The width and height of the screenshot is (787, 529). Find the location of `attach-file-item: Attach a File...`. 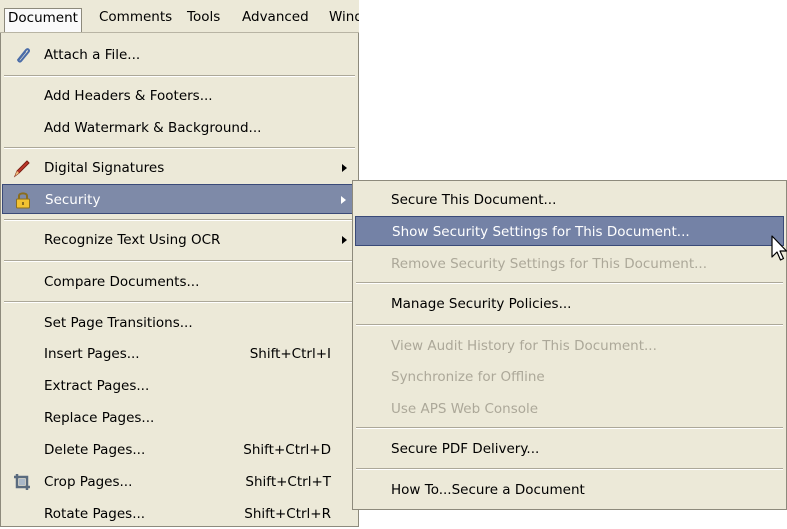

attach-file-item: Attach a File... is located at coordinates (179, 55).